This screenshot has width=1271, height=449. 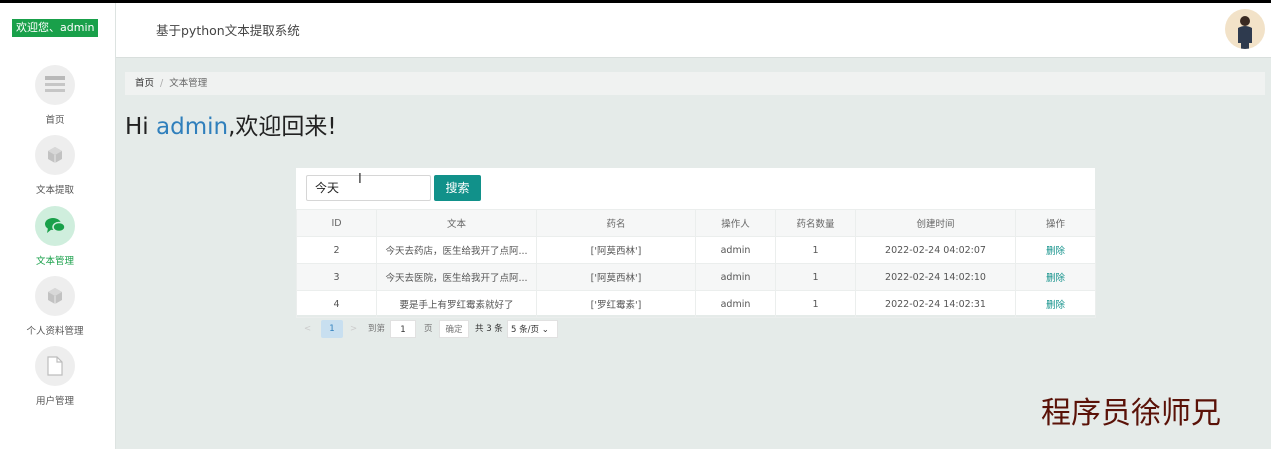 I want to click on table-header-row: ID 文本 药名 操作人 药名数量 创建时间 操作, so click(x=696, y=223).